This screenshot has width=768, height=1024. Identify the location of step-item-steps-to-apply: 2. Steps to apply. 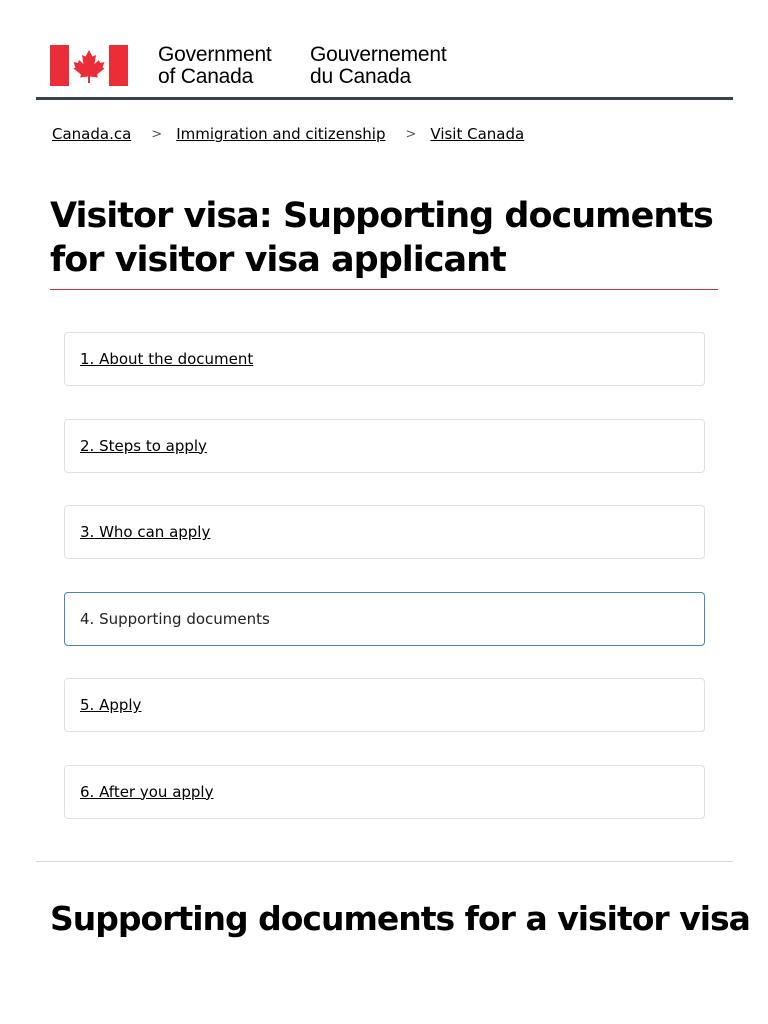
(384, 445).